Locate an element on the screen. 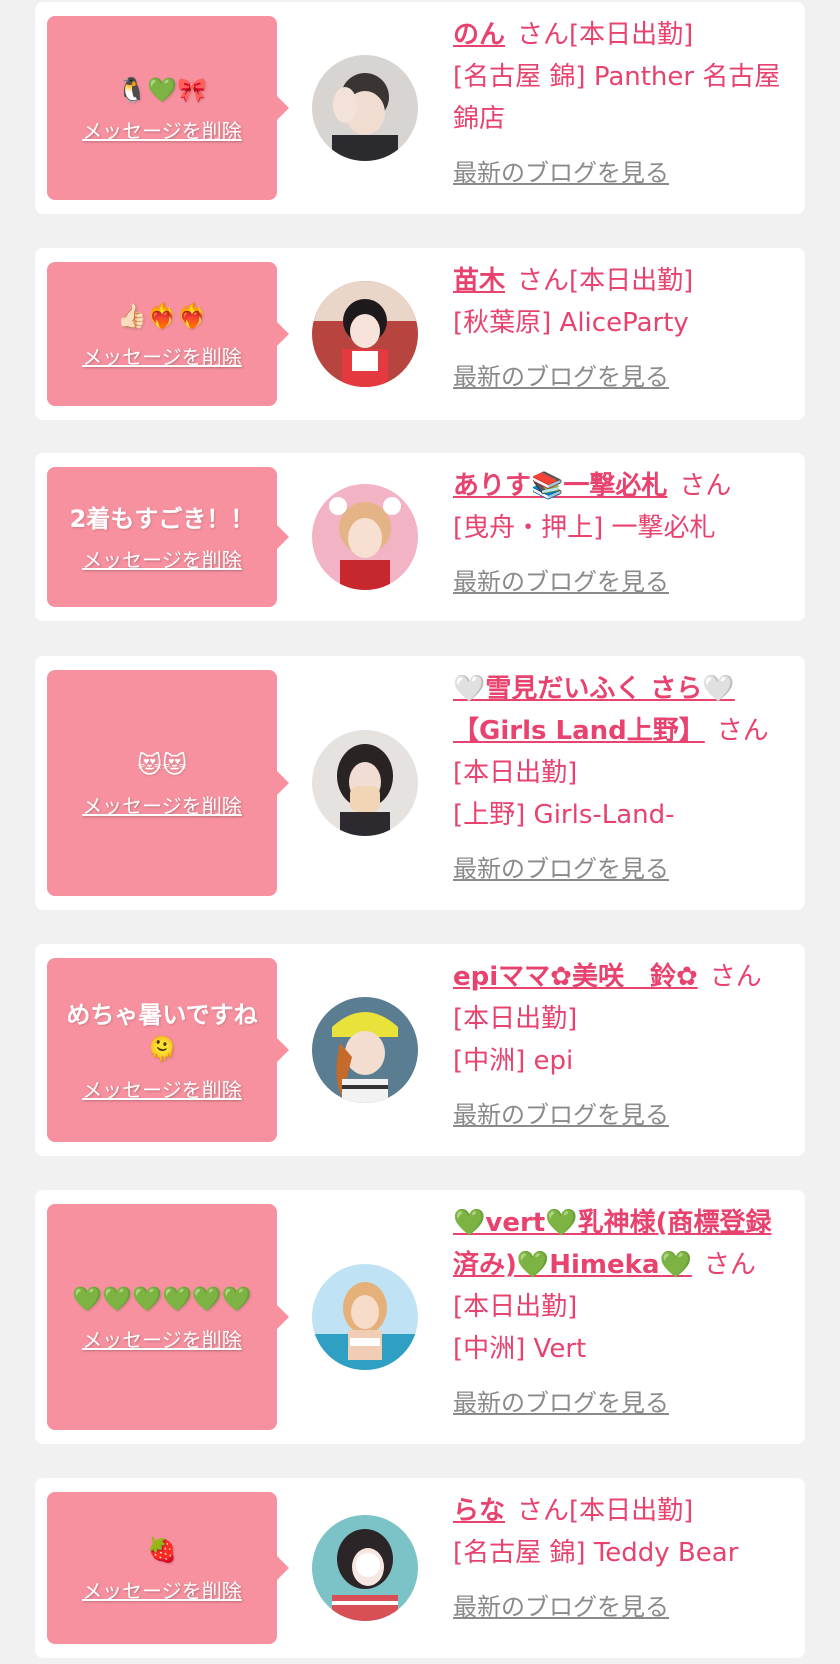  message-bubble: 😻😻 メッセージを削除 is located at coordinates (168, 783).